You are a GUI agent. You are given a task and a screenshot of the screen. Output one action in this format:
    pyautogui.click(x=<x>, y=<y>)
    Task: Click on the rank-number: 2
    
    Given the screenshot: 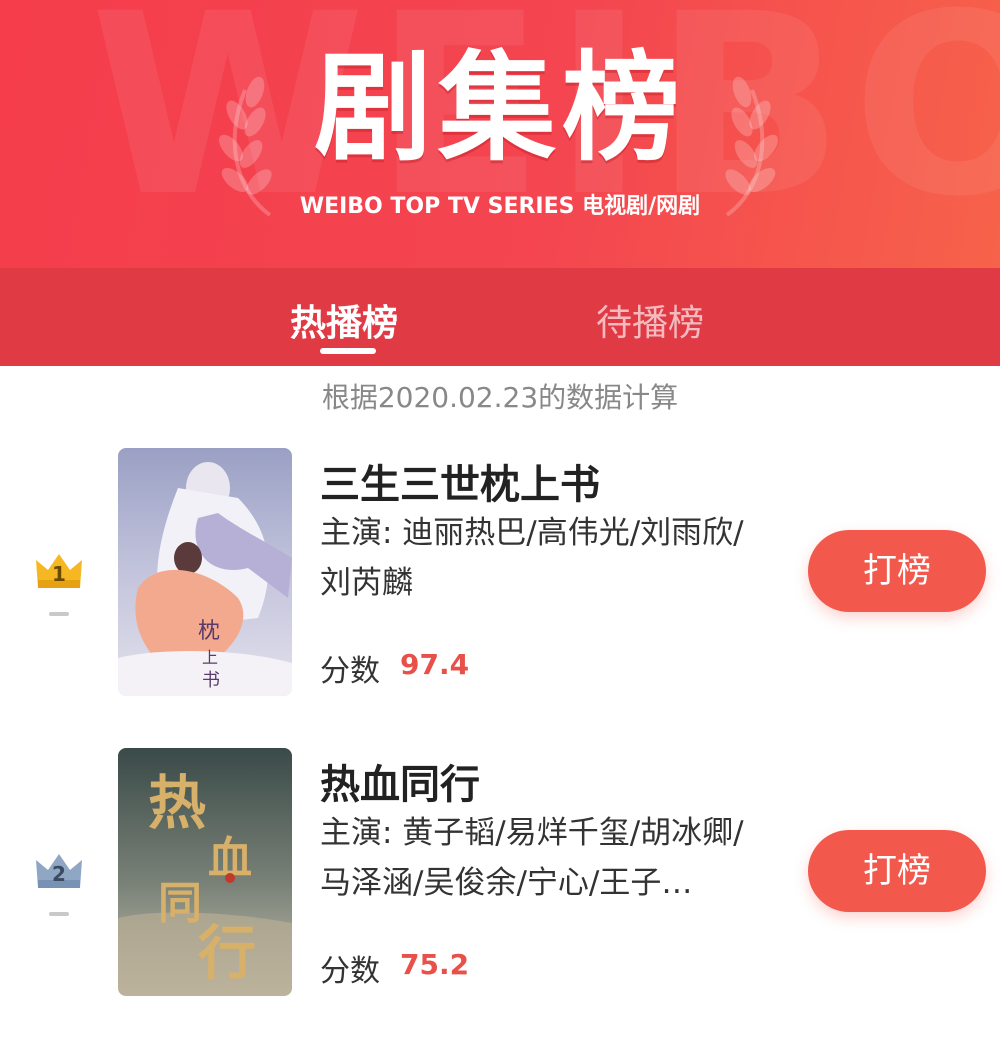 What is the action you would take?
    pyautogui.click(x=59, y=874)
    